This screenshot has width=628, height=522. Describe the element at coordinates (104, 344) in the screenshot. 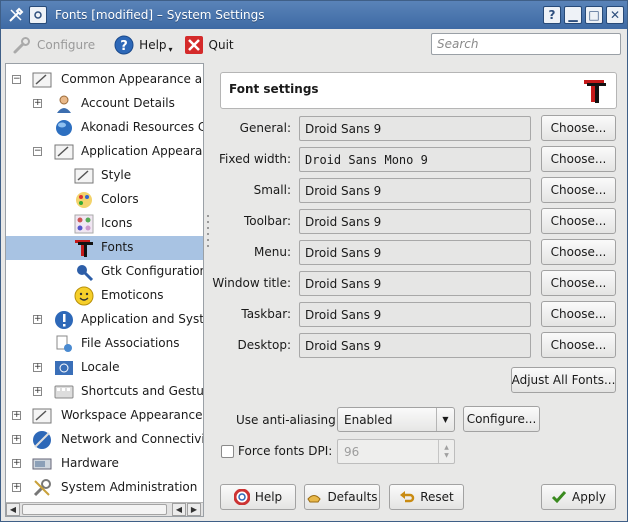

I see `tree-item-file-associations: File Associations` at that location.